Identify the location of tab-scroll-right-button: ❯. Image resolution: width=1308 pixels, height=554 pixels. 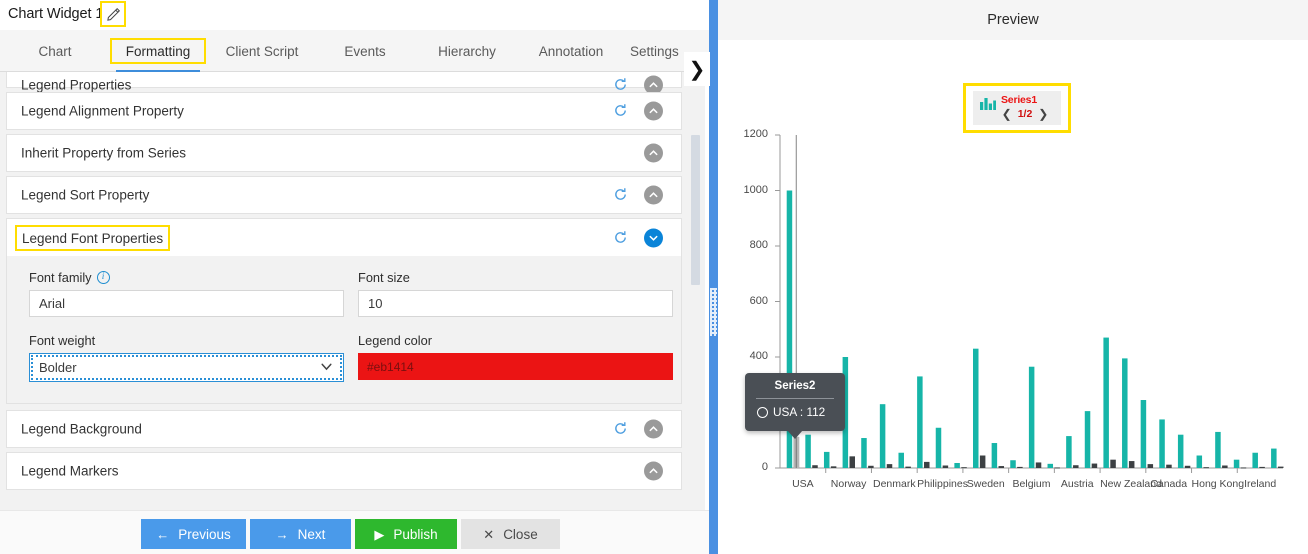
(697, 69).